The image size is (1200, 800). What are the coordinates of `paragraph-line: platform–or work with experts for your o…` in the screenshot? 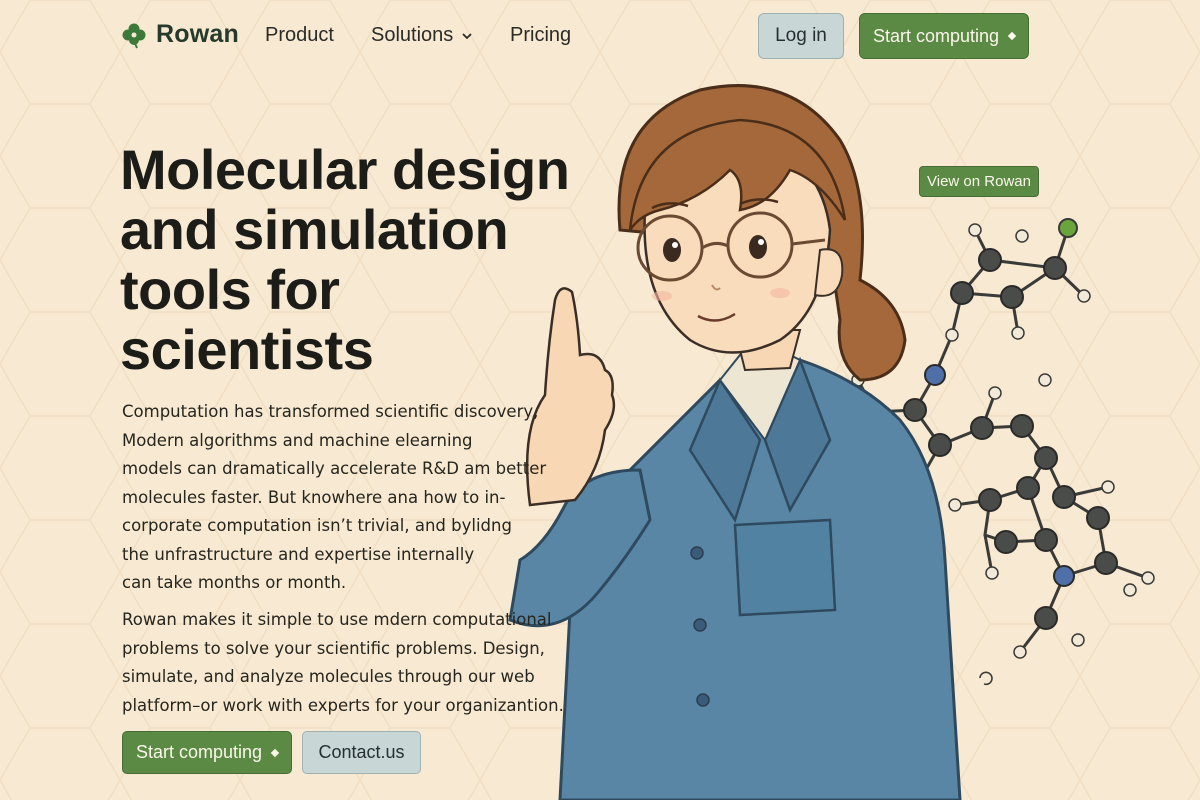 It's located at (343, 705).